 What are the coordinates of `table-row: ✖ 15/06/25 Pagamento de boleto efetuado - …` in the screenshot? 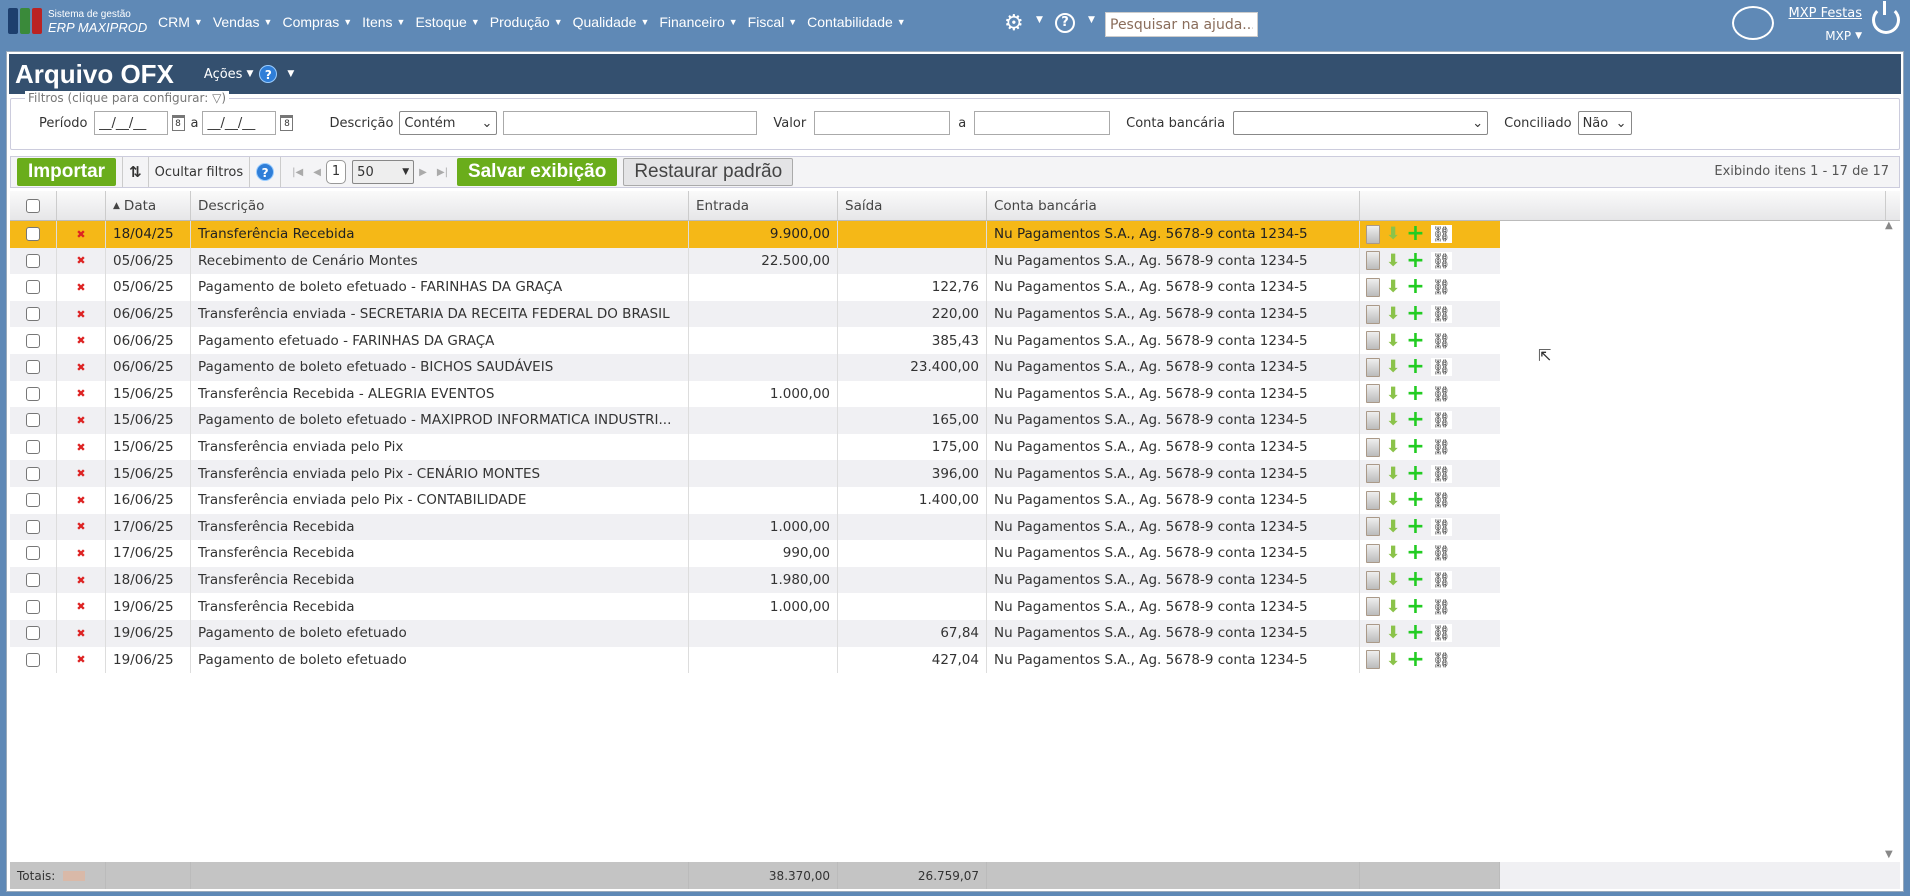 It's located at (755, 420).